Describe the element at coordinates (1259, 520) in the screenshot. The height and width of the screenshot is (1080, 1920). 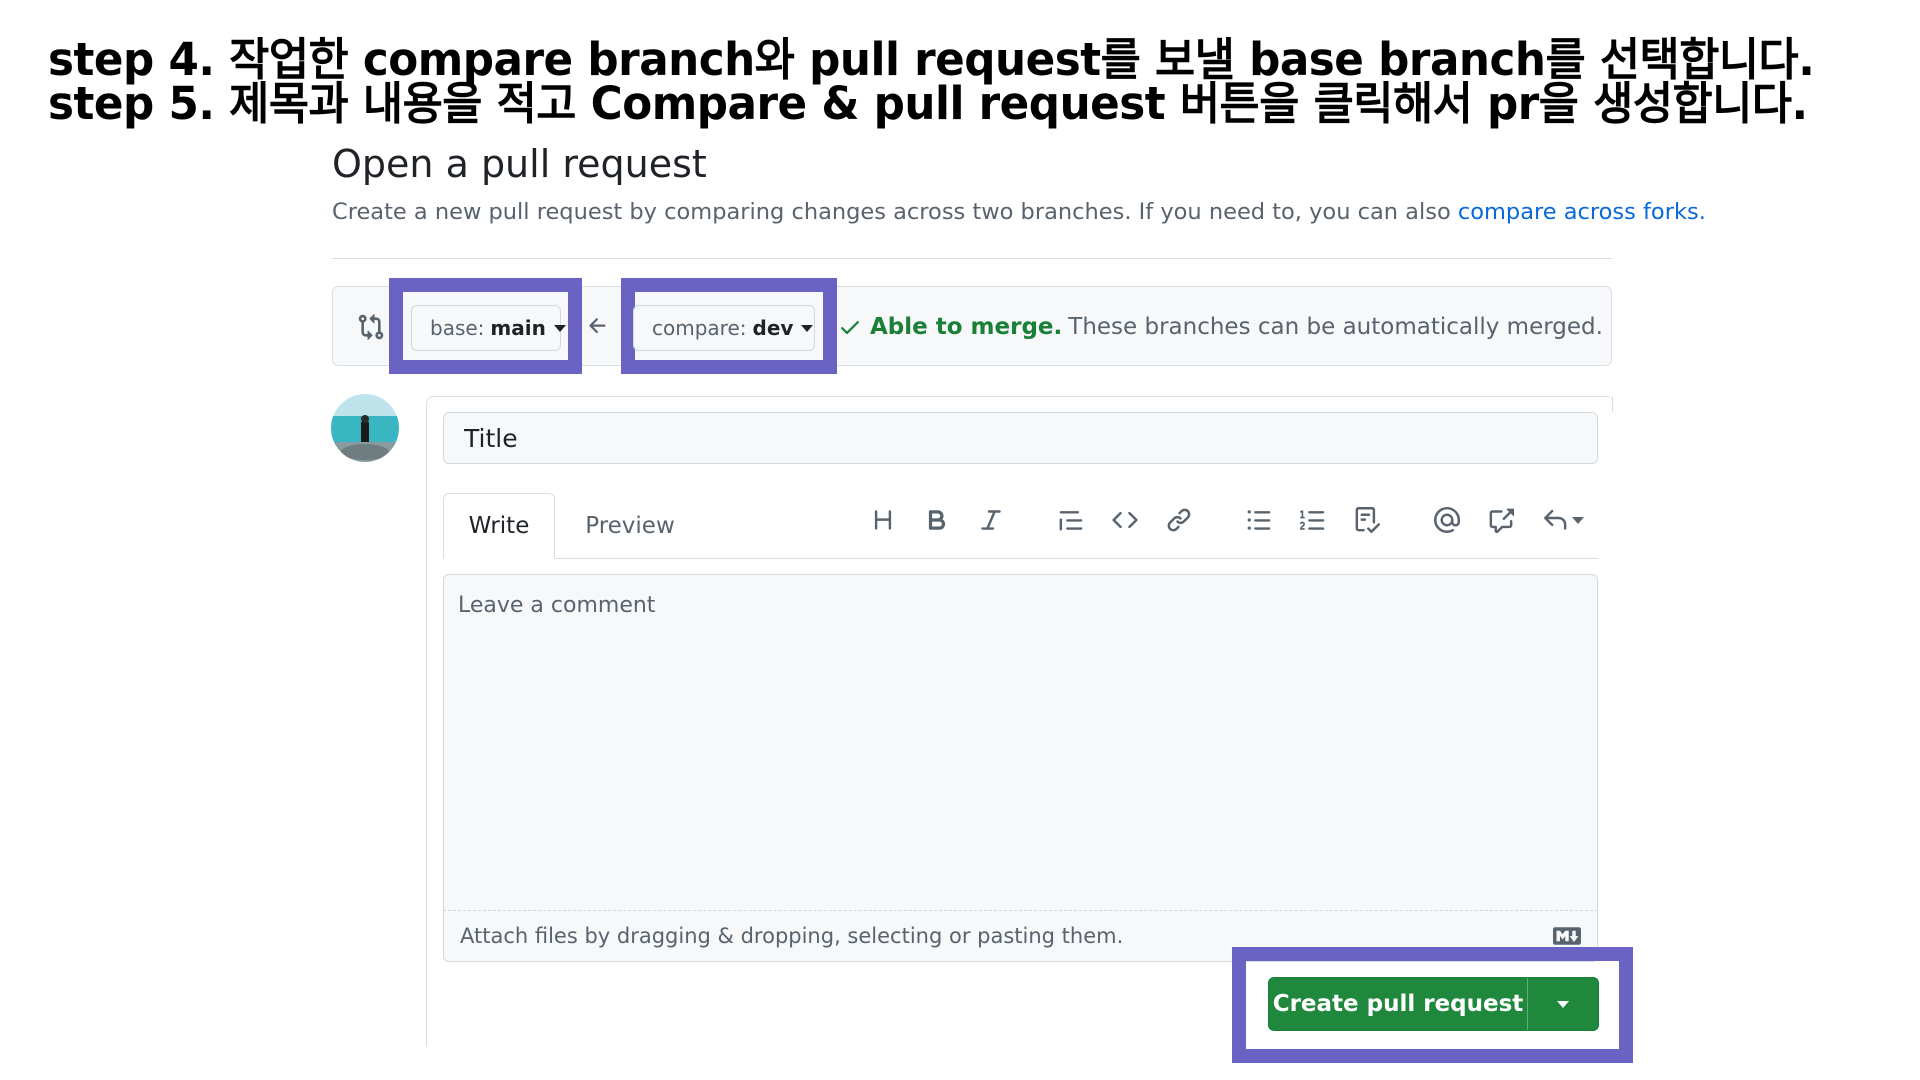
I see `unordered-list-icon` at that location.